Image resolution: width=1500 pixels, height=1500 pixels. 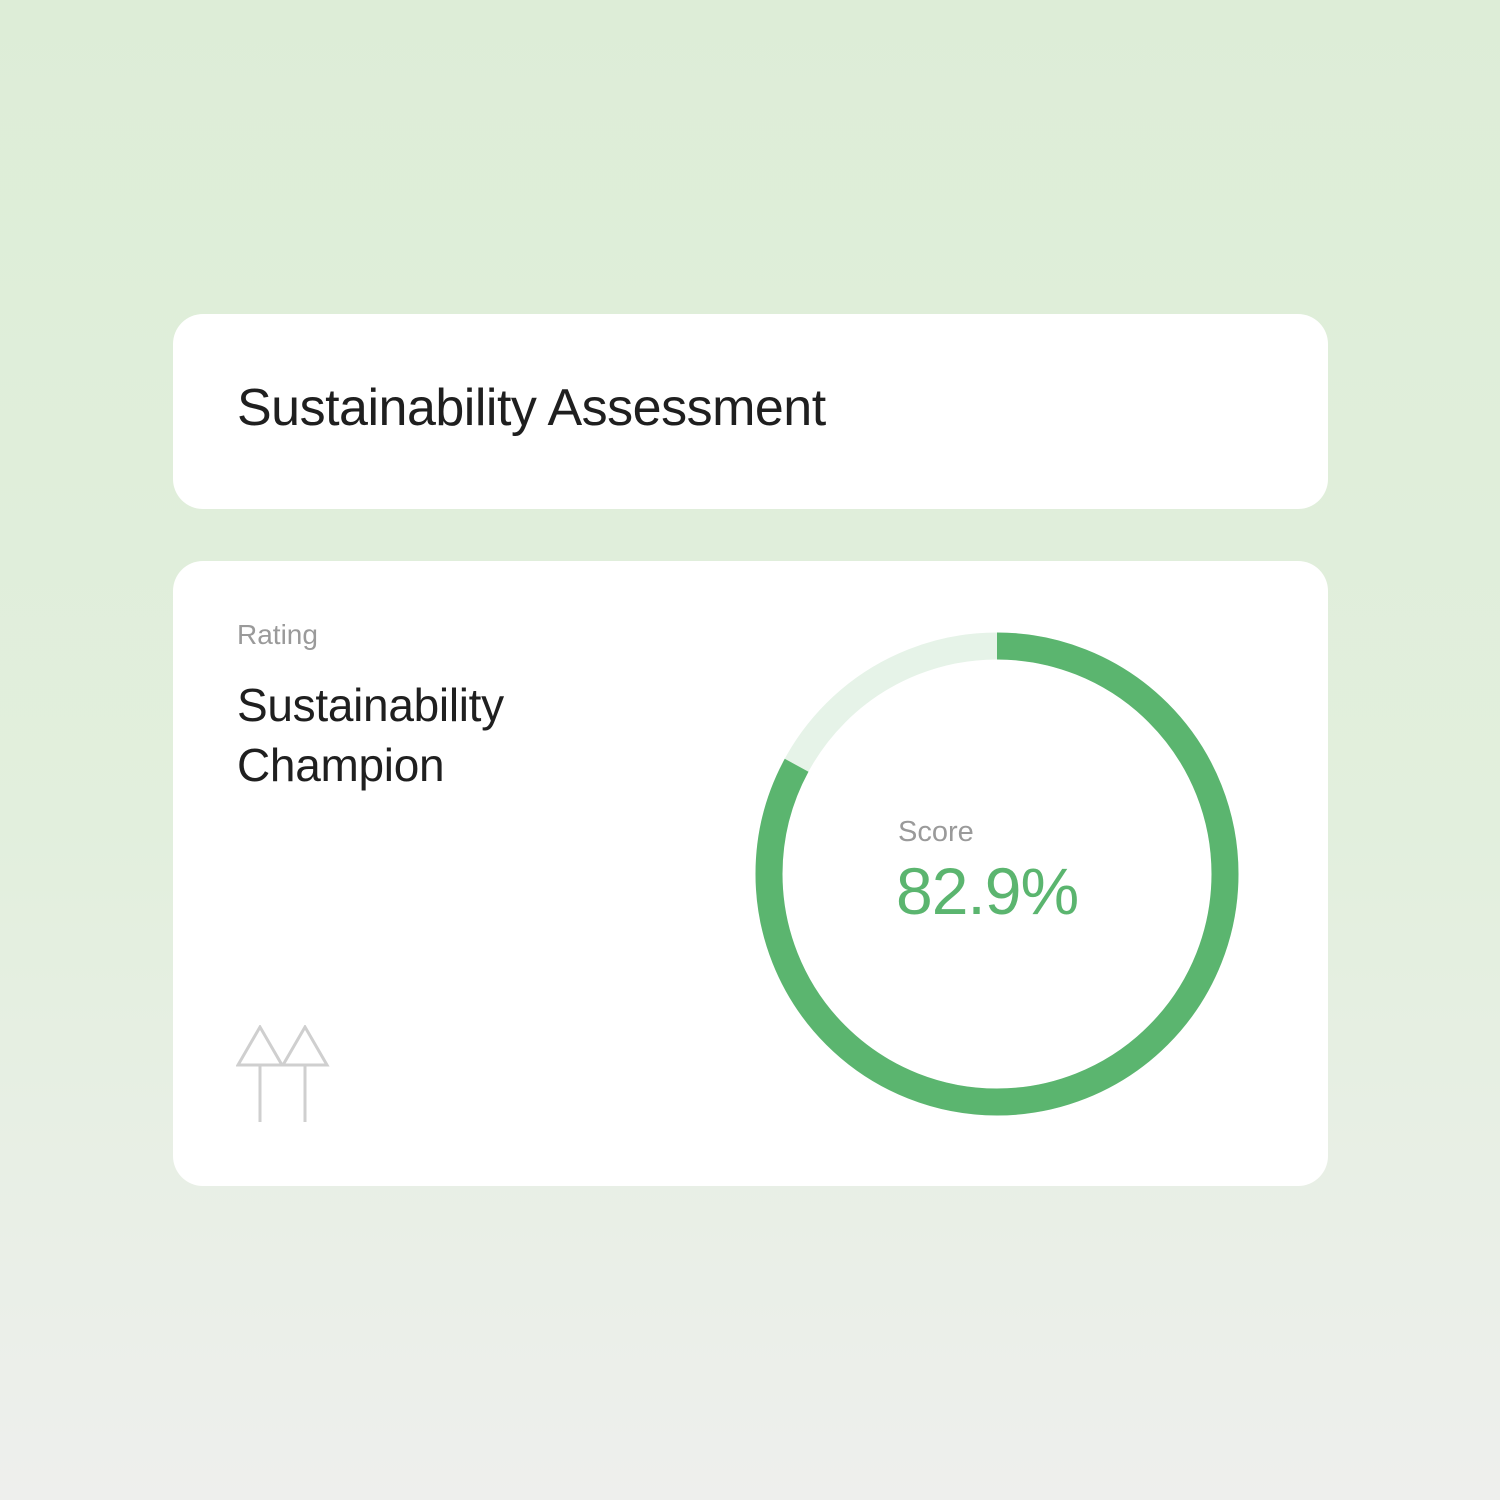 I want to click on page-title: Sustainability Assessment, so click(x=531, y=408).